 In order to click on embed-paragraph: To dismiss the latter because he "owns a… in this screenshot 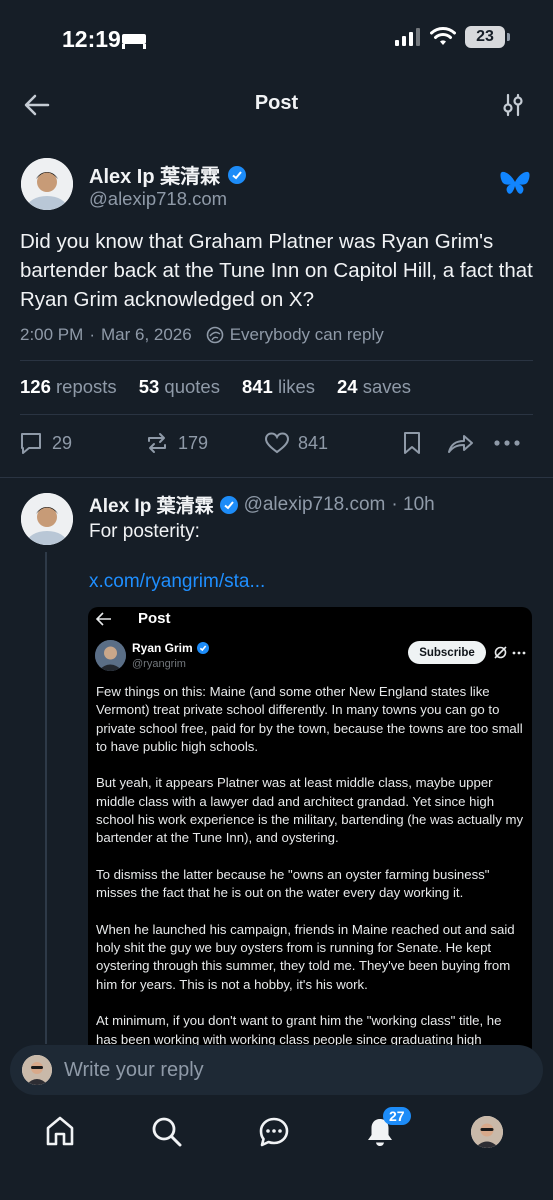, I will do `click(293, 883)`.